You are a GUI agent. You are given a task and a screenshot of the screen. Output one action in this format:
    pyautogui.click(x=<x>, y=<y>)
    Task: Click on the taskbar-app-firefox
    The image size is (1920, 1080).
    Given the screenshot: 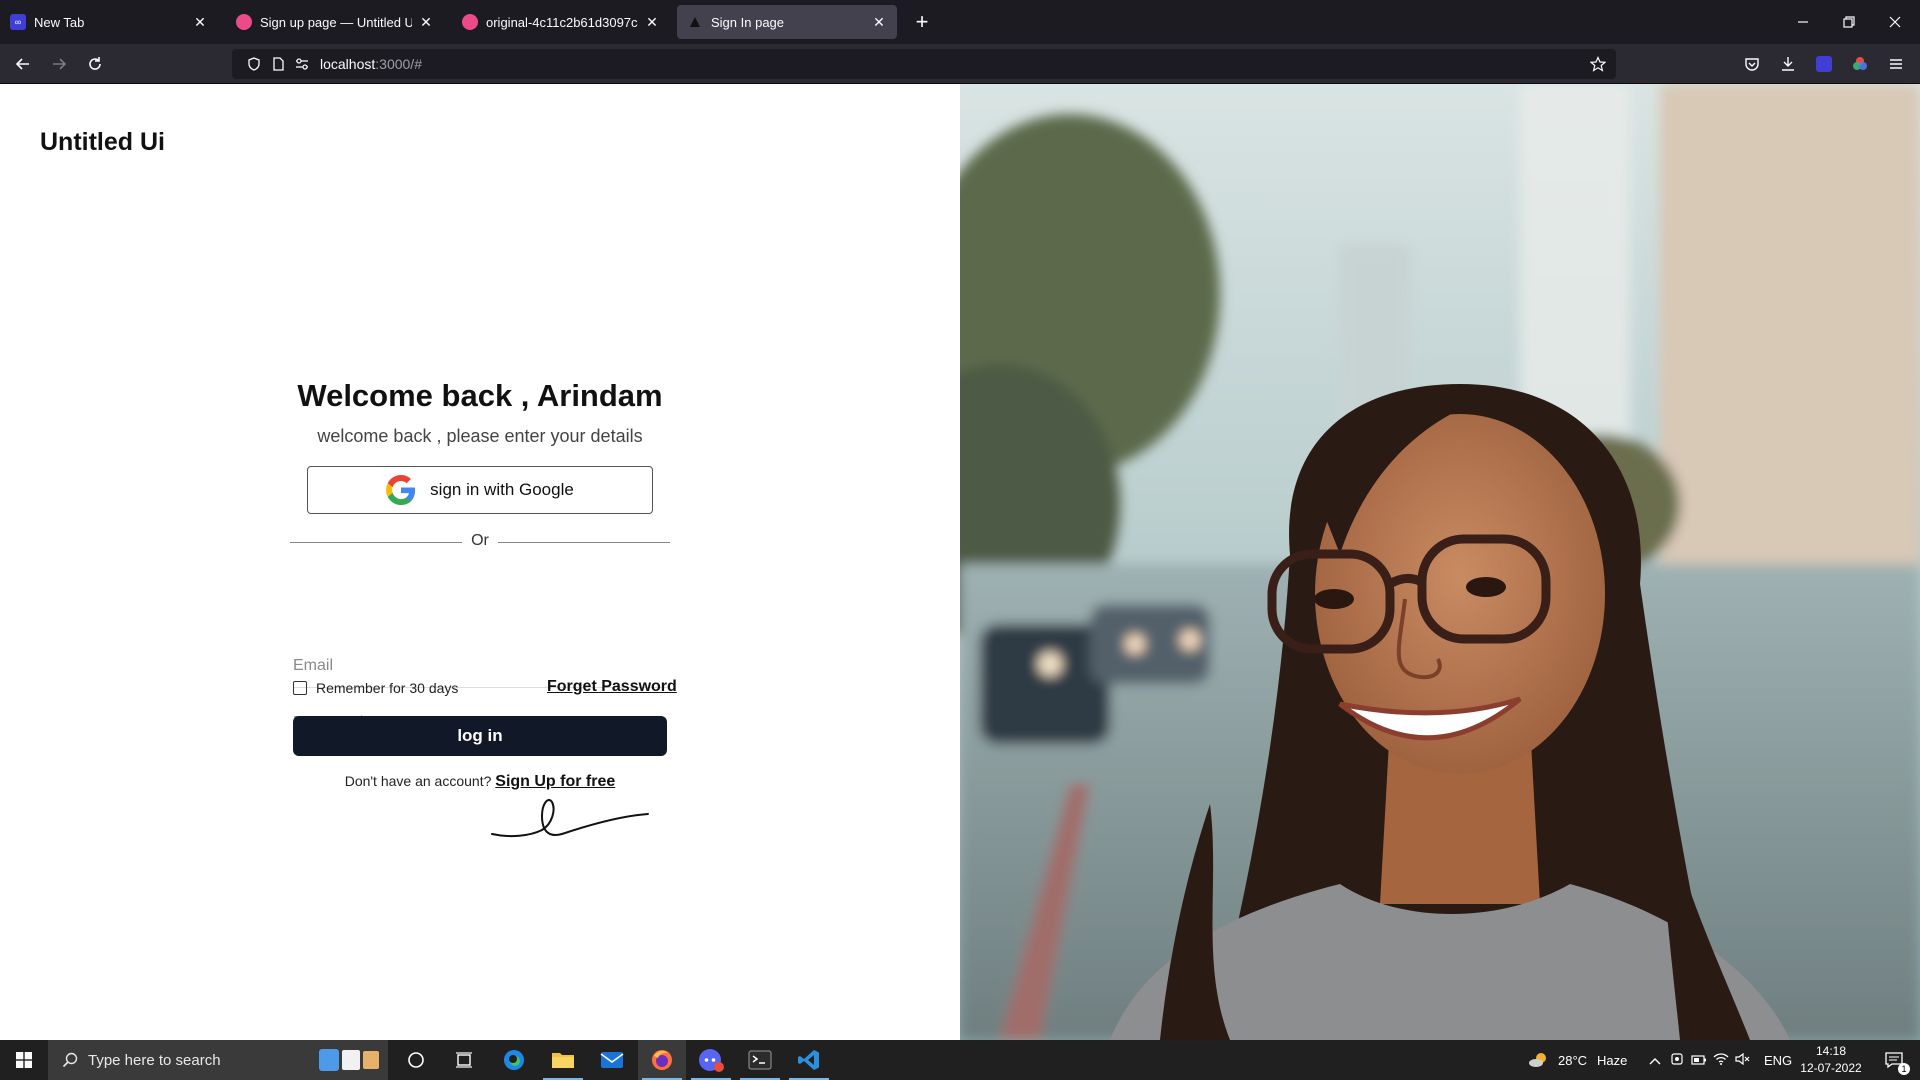 What is the action you would take?
    pyautogui.click(x=662, y=1060)
    